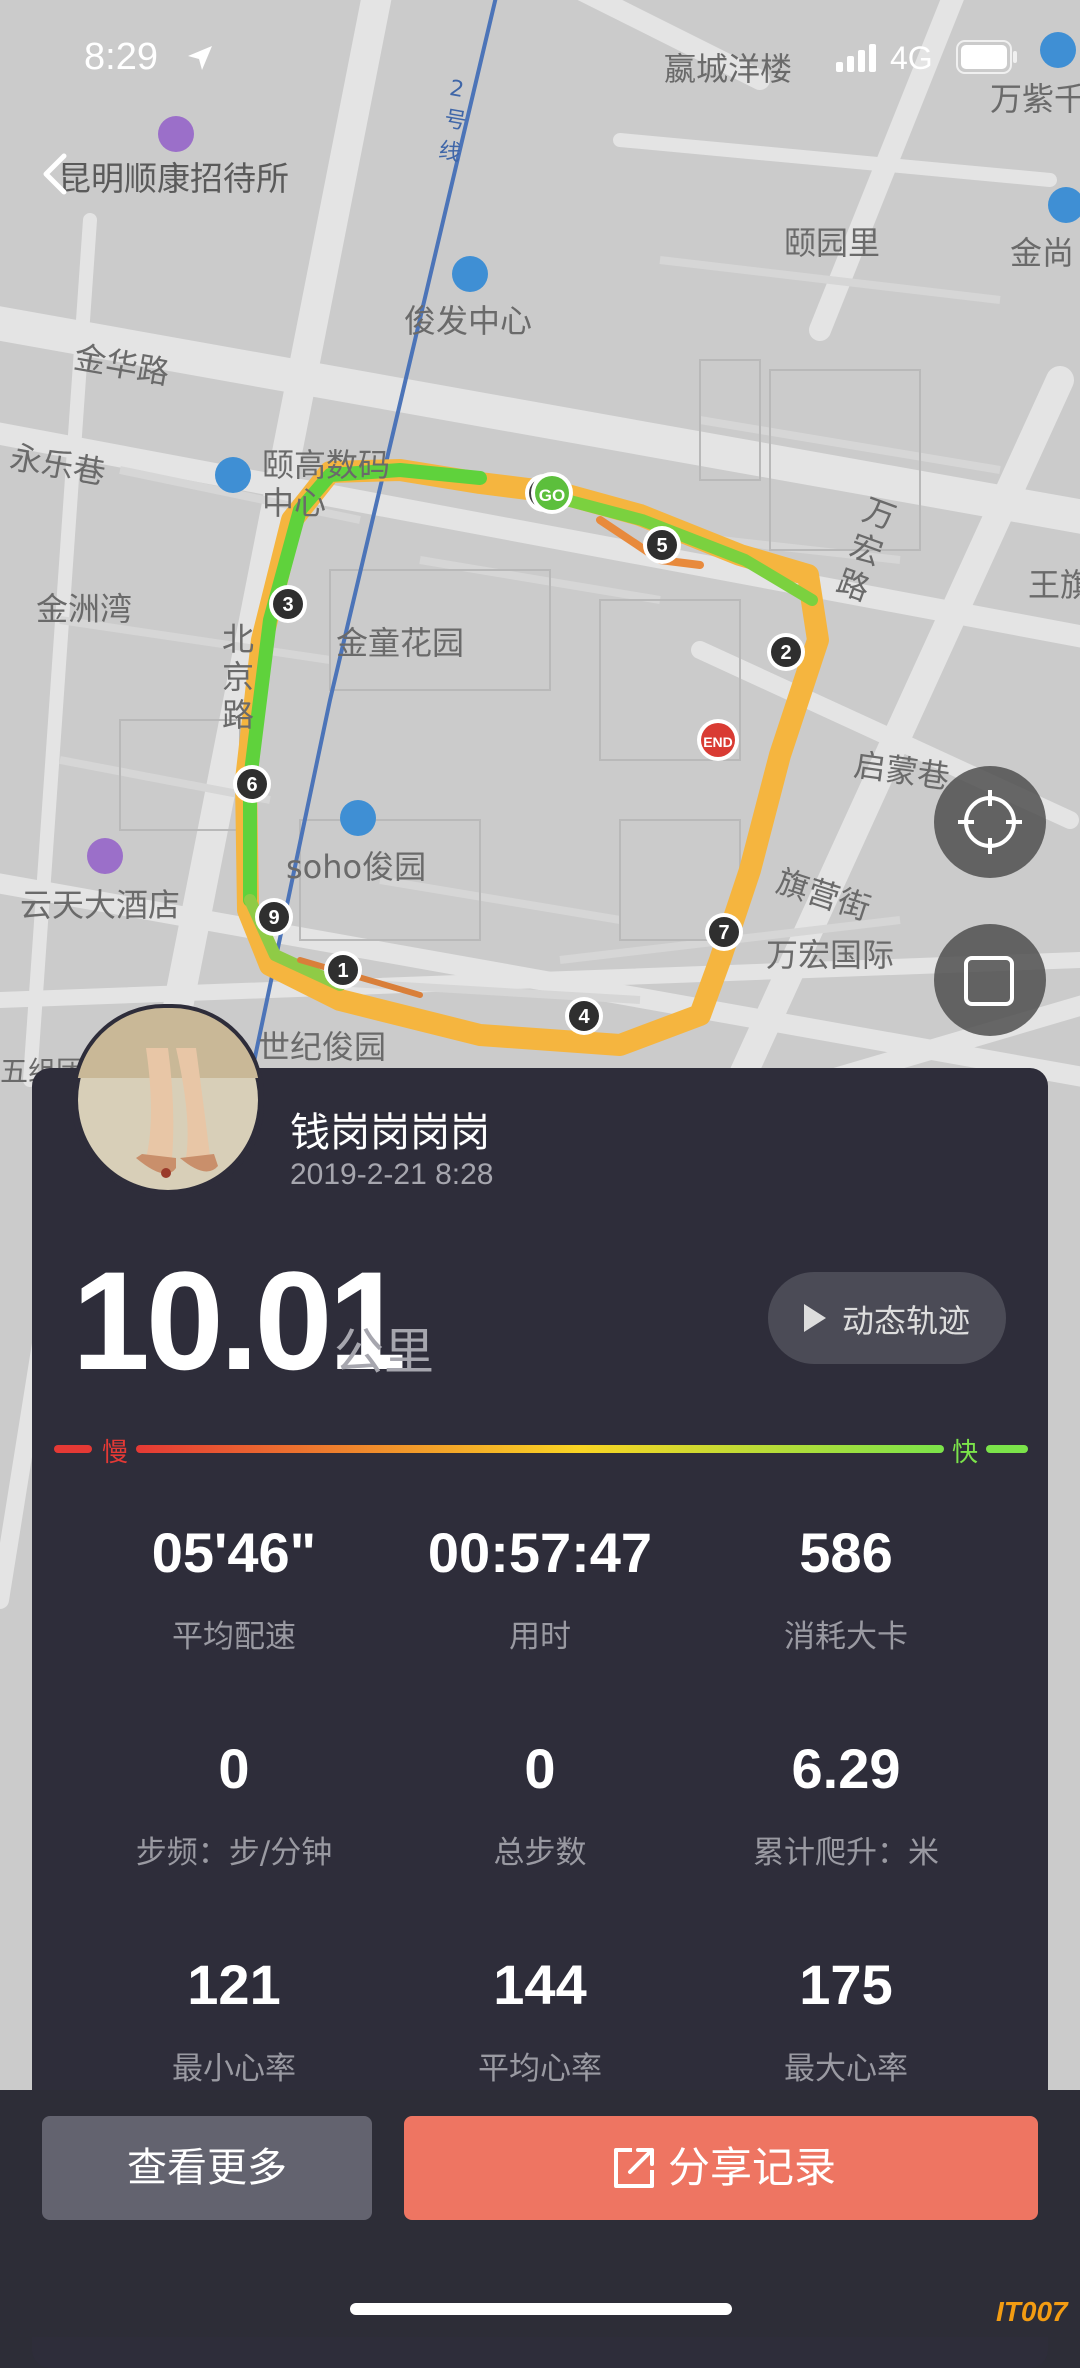 The image size is (1080, 2368). What do you see at coordinates (234, 1804) in the screenshot?
I see `stat-cadence: 0 步频：步/分钟` at bounding box center [234, 1804].